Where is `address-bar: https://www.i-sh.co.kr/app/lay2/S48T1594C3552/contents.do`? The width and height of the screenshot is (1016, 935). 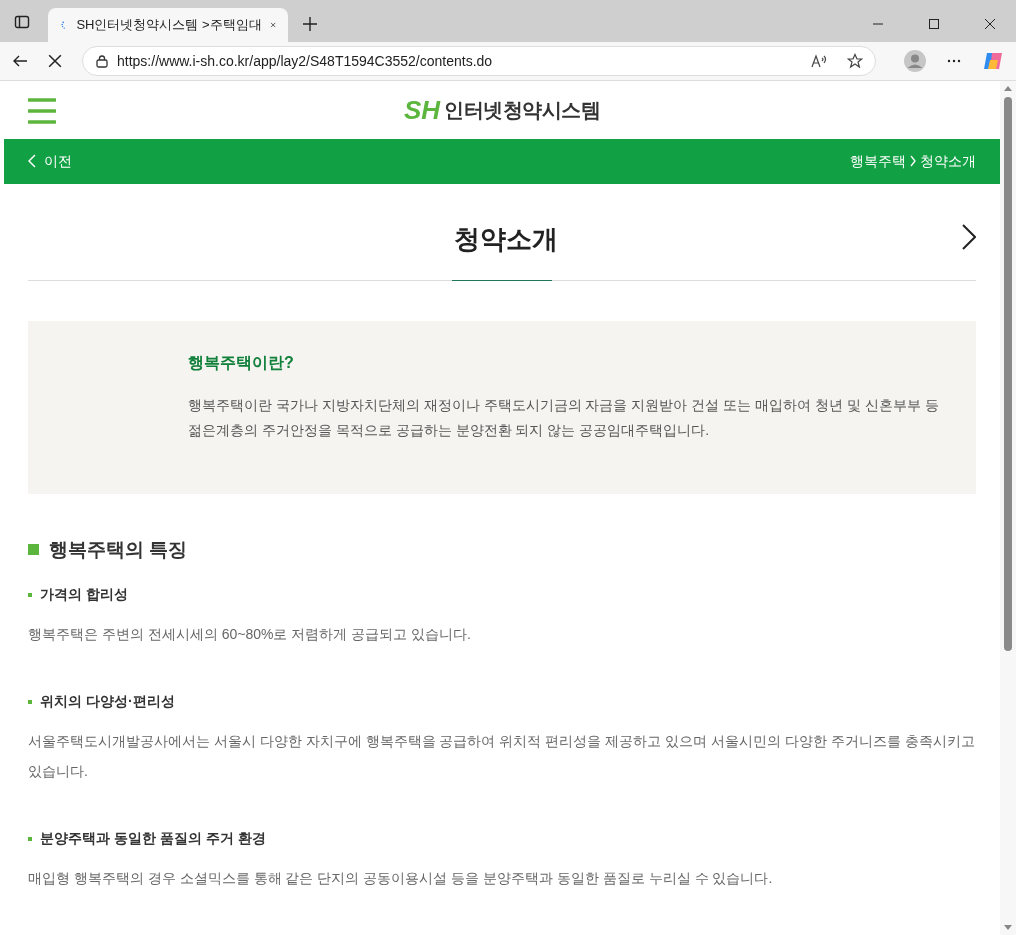
address-bar: https://www.i-sh.co.kr/app/lay2/S48T1594C3552/contents.do is located at coordinates (479, 61).